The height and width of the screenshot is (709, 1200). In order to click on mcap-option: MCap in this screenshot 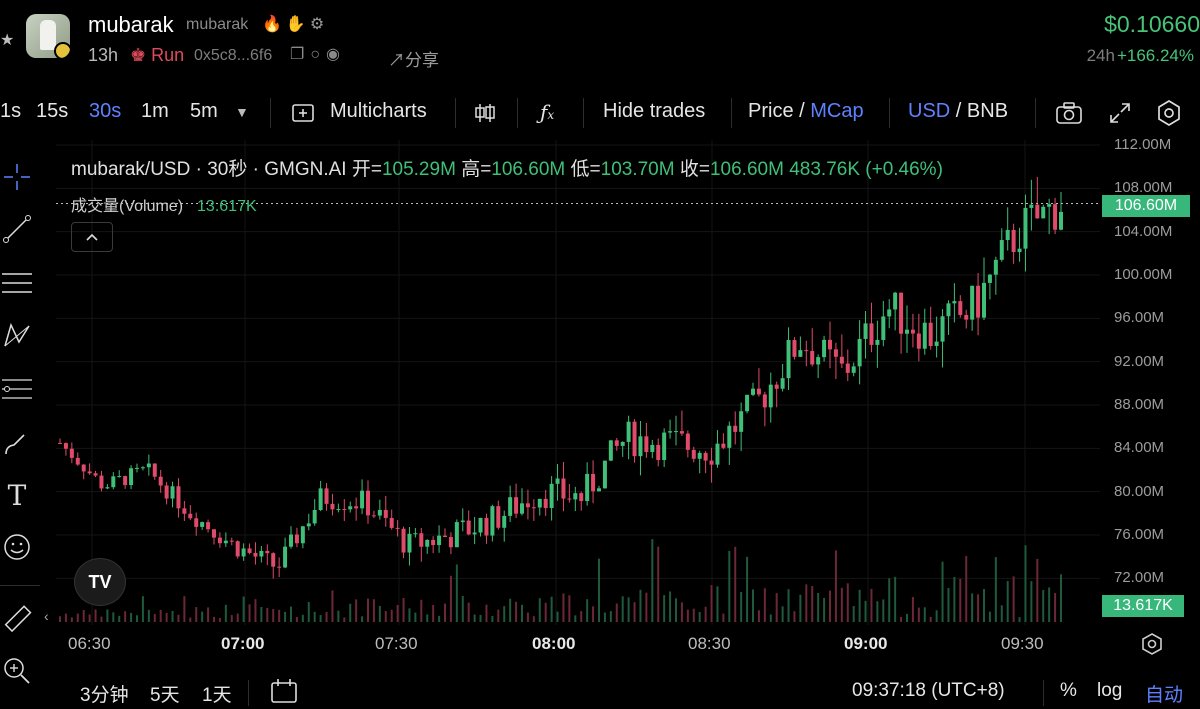, I will do `click(836, 111)`.